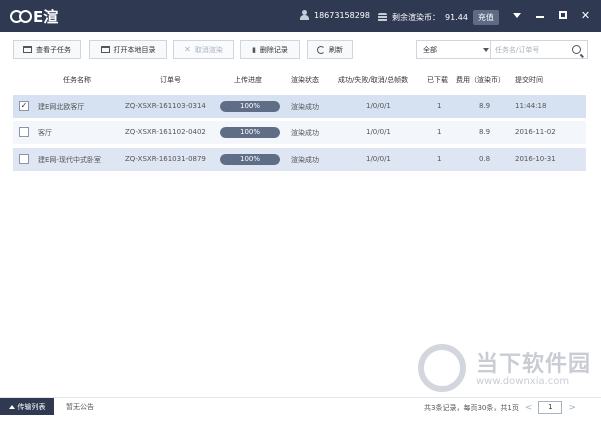 This screenshot has height=421, width=601. What do you see at coordinates (69, 160) in the screenshot?
I see `task-name: 建E网-现代中式卧室` at bounding box center [69, 160].